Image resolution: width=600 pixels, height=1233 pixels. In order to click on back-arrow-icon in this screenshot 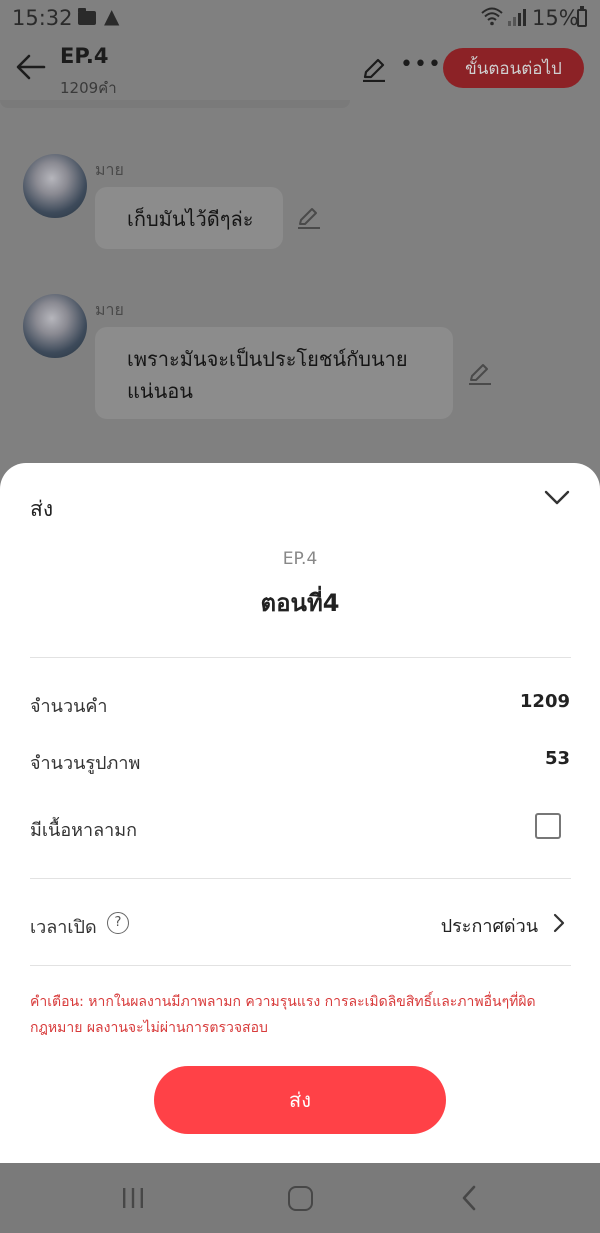, I will do `click(31, 67)`.